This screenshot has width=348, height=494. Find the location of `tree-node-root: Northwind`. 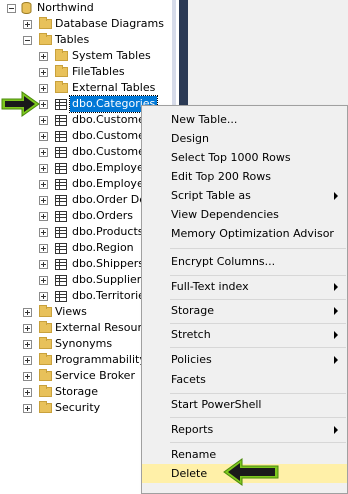

tree-node-root: Northwind is located at coordinates (86, 8).